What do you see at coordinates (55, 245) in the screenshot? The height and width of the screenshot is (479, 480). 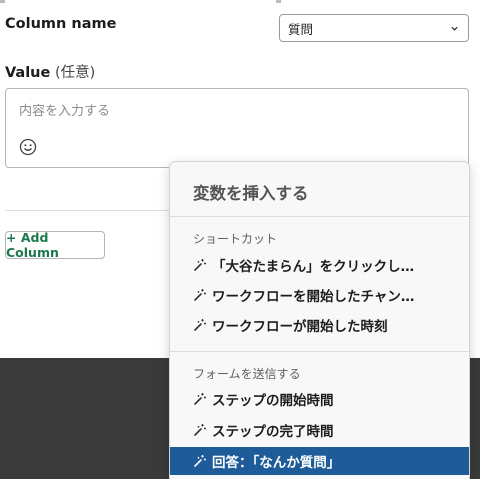 I see `add-column-button: + Add Column` at bounding box center [55, 245].